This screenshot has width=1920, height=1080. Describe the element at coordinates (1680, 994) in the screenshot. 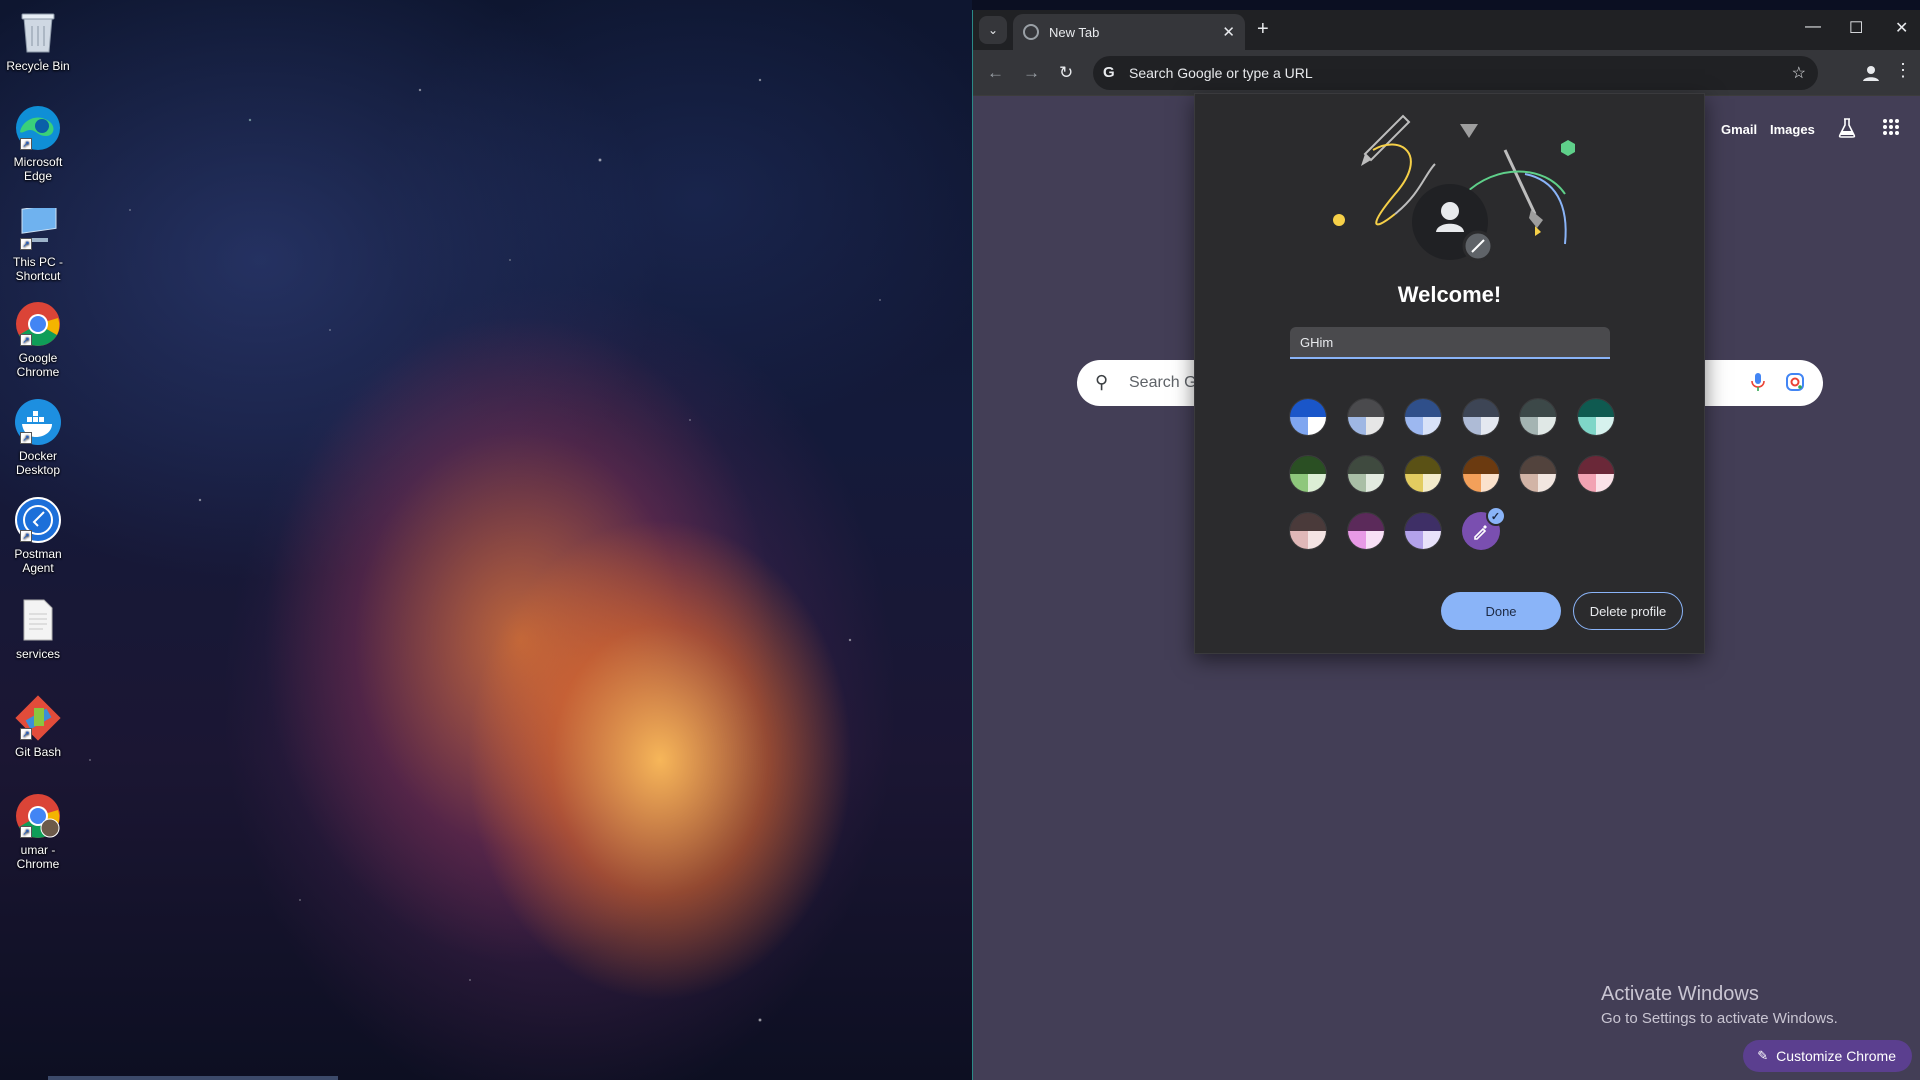

I see `activate-windows-title: Activate Windows` at that location.